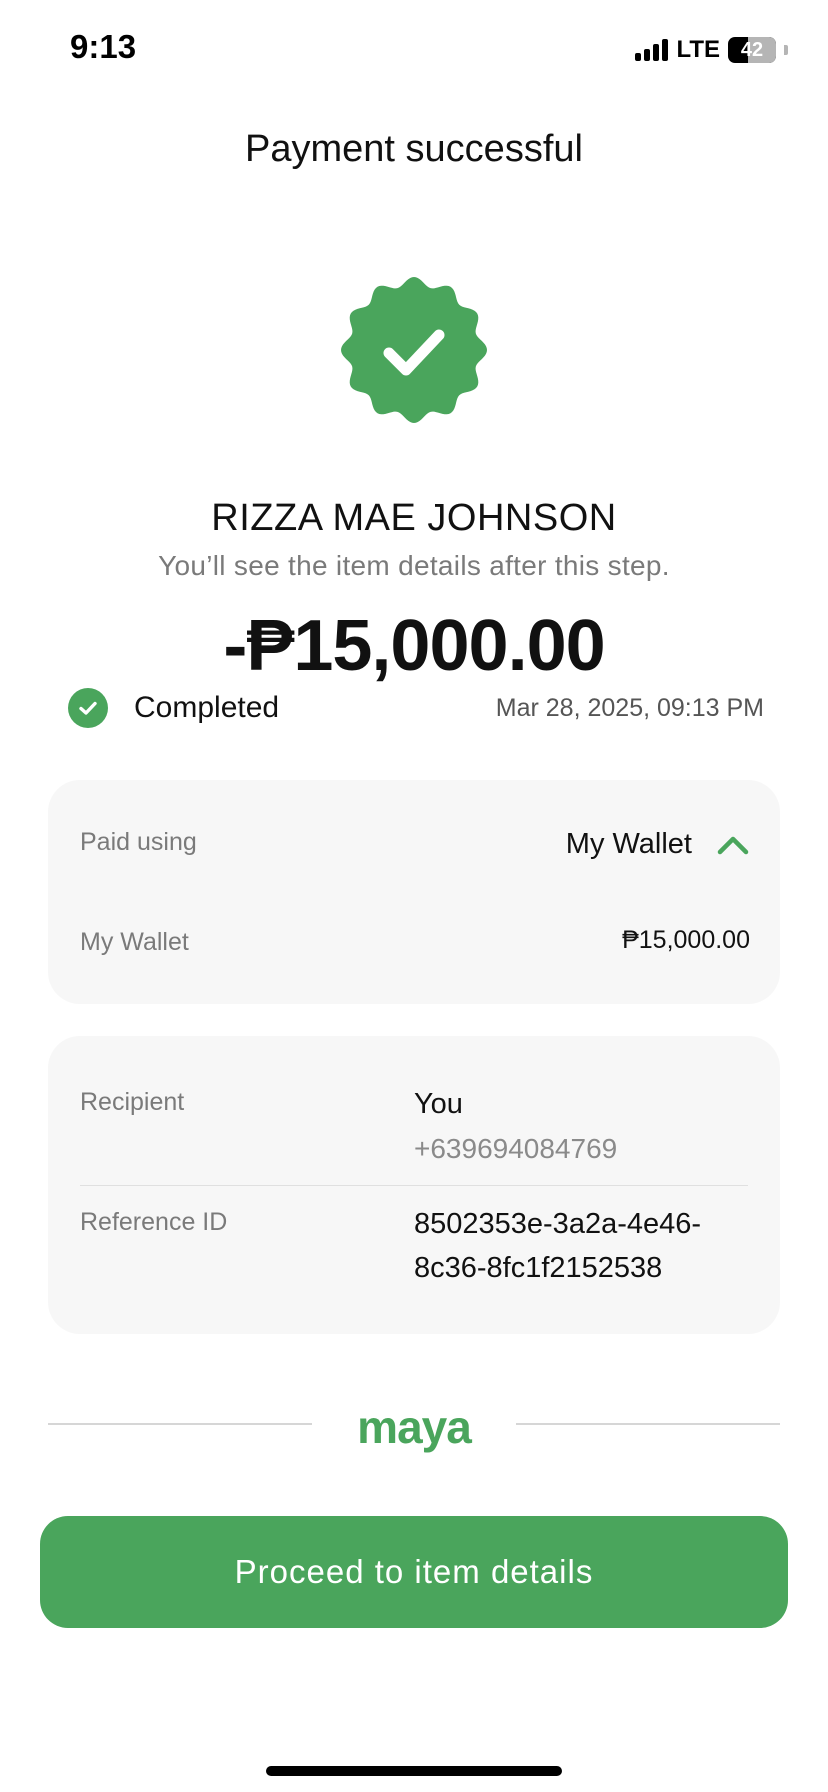 The width and height of the screenshot is (828, 1792). I want to click on recipient-name: You, so click(438, 1104).